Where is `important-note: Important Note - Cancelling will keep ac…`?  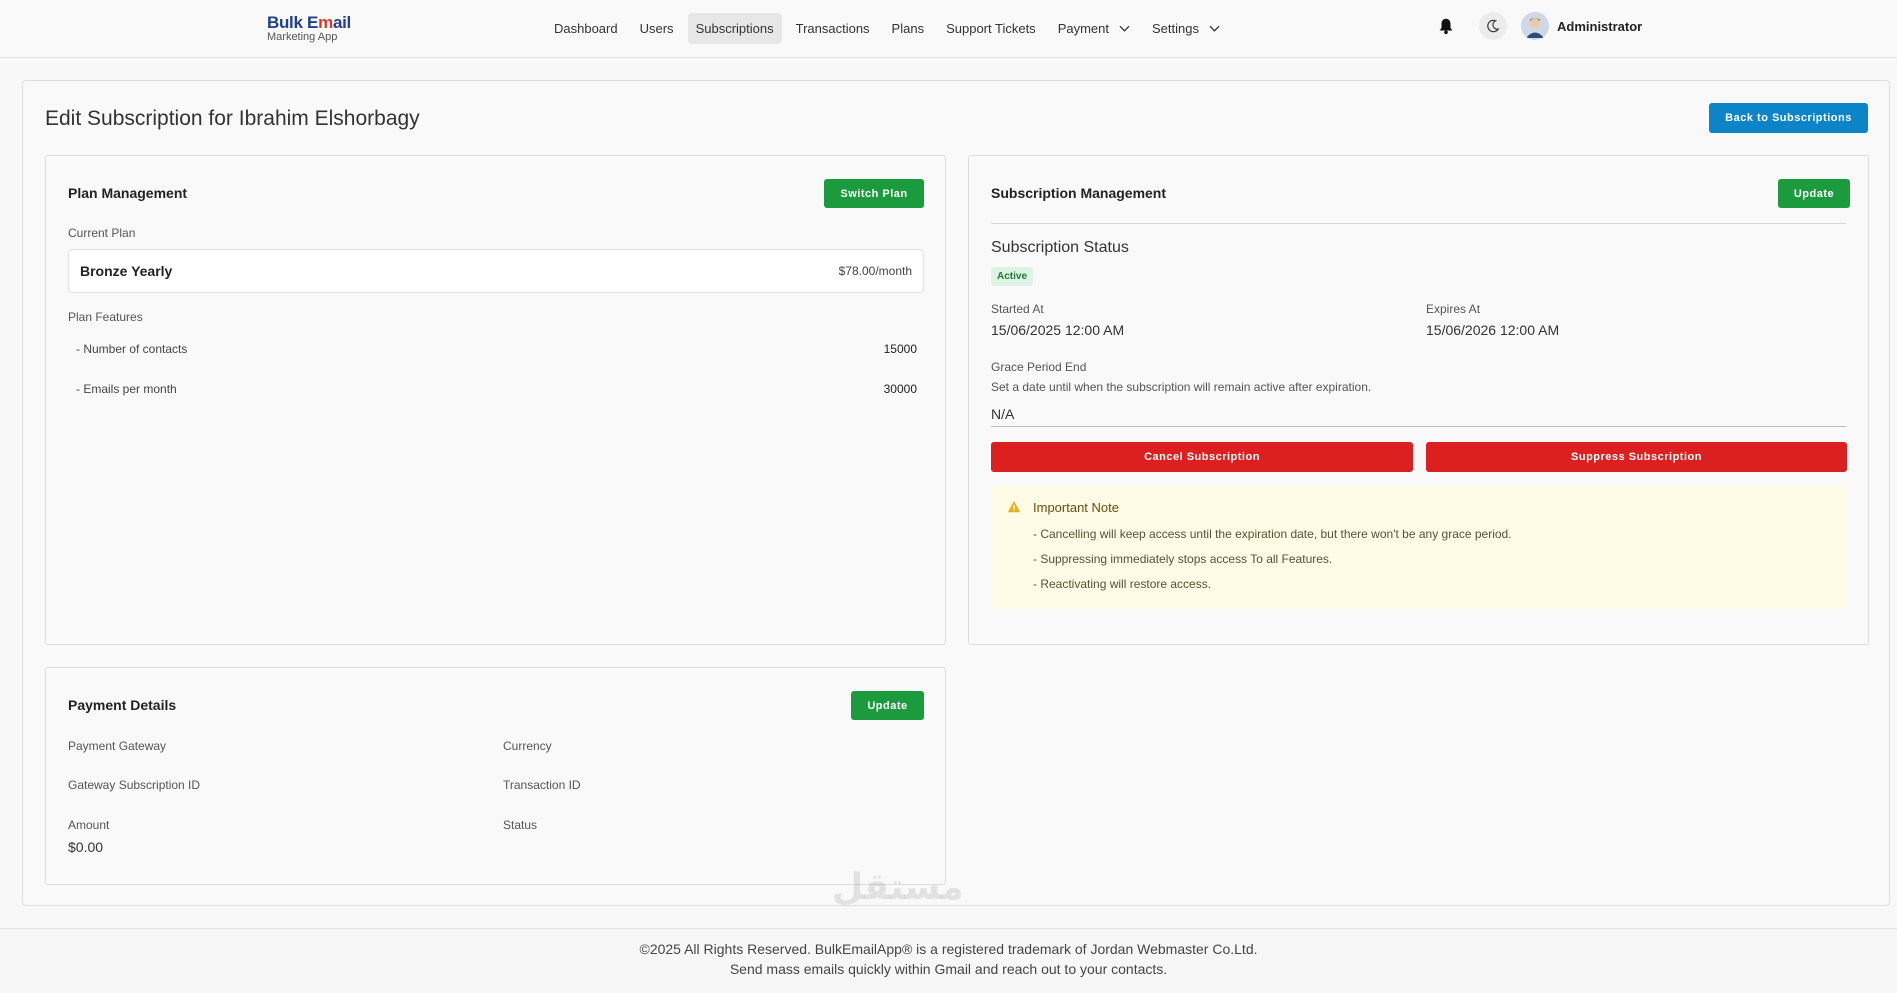 important-note: Important Note - Cancelling will keep ac… is located at coordinates (1418, 547).